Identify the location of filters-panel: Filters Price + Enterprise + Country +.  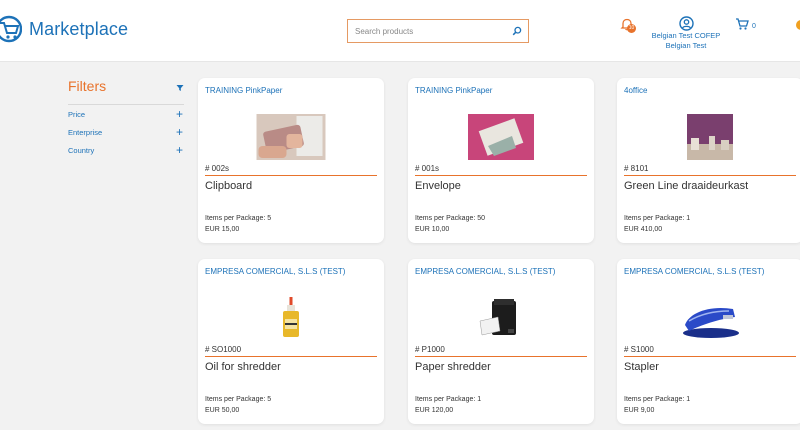
(126, 118).